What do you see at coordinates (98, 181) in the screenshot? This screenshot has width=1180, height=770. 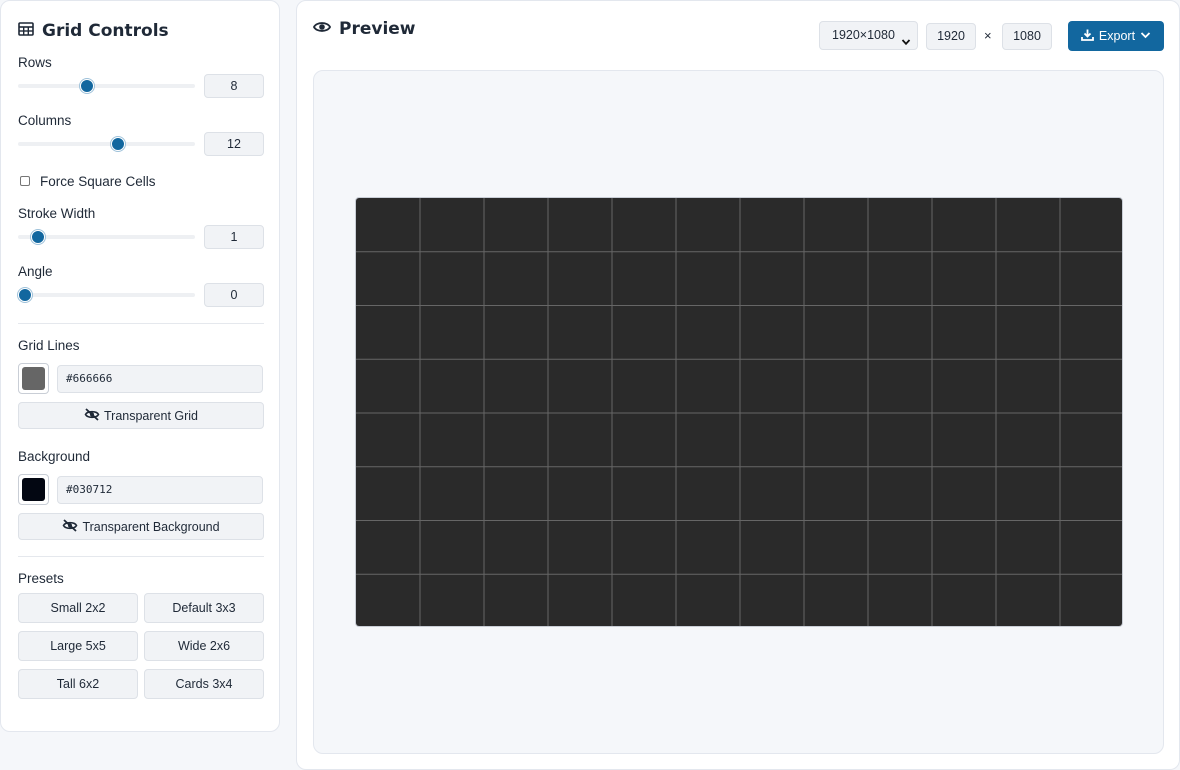 I see `force-square-label: Force Square Cells` at bounding box center [98, 181].